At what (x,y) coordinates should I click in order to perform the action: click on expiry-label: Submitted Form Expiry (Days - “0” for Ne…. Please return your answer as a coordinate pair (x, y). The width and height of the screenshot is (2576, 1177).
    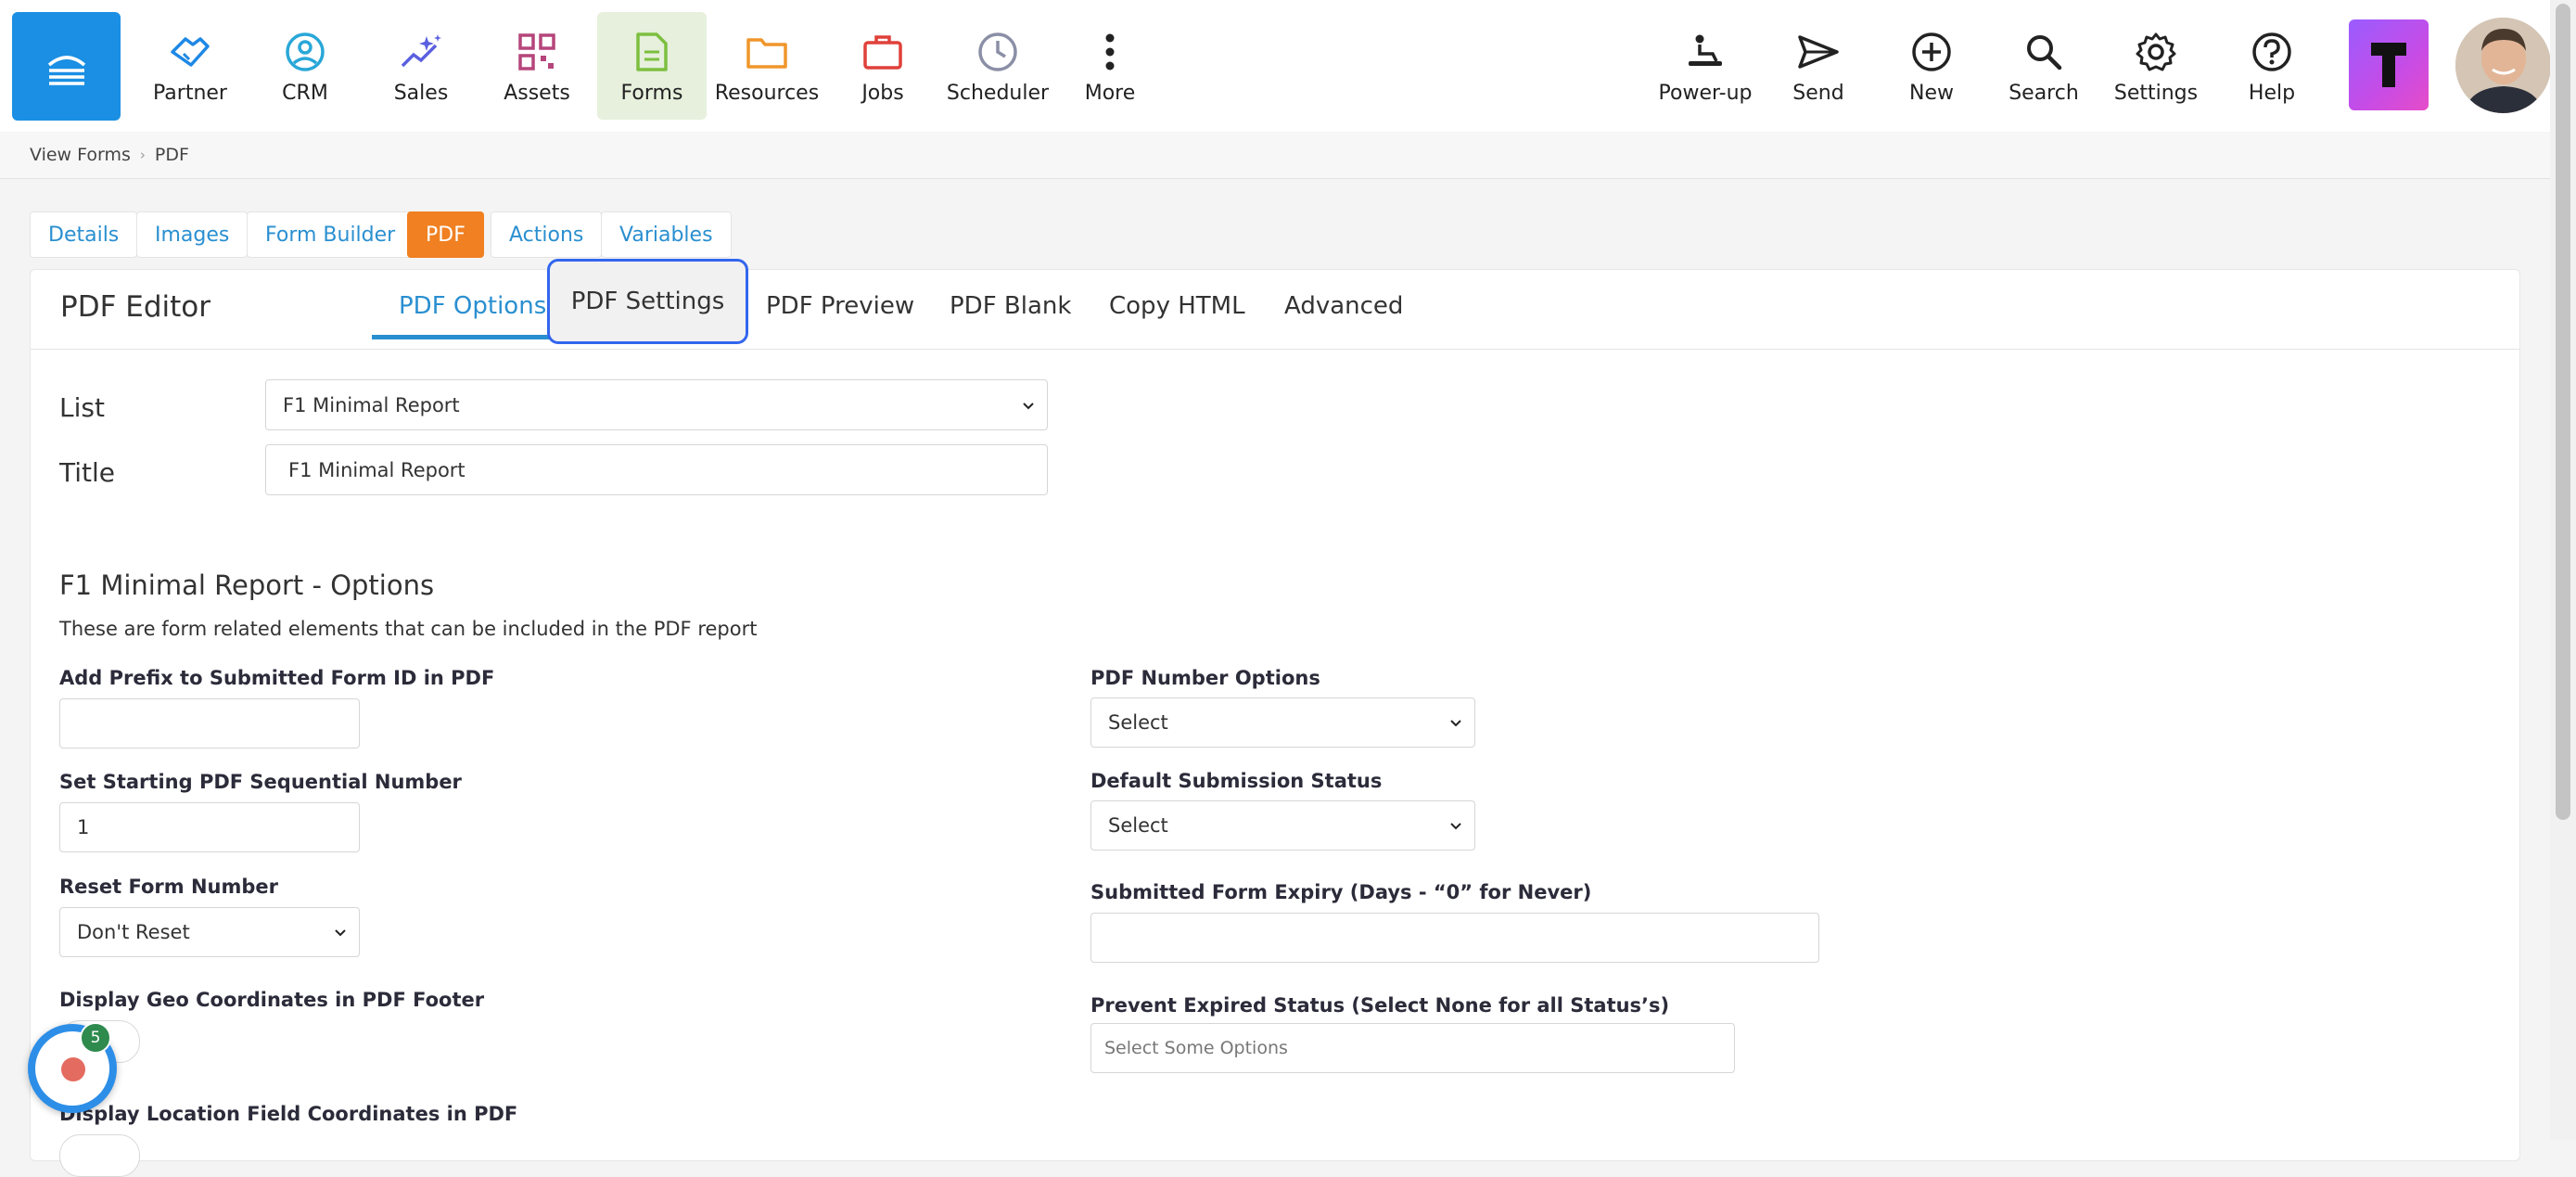
    Looking at the image, I should click on (1341, 892).